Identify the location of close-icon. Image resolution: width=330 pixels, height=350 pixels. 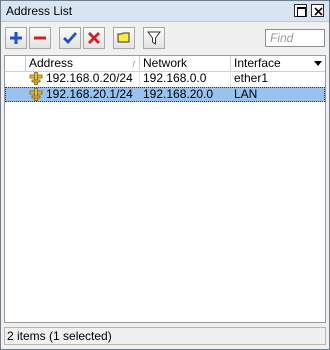
(318, 11).